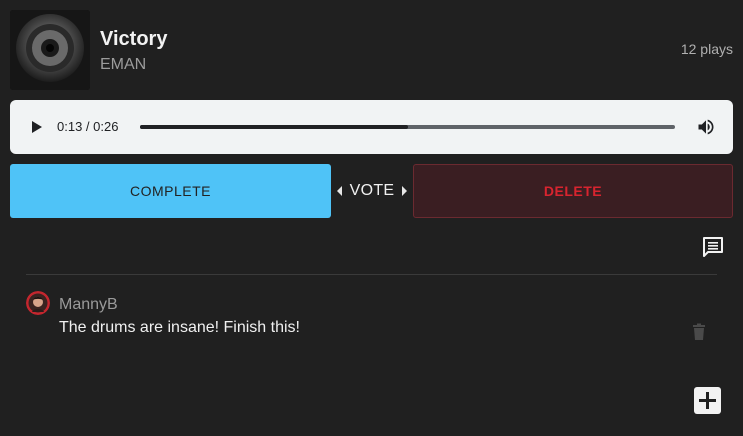  I want to click on avatar, so click(38, 303).